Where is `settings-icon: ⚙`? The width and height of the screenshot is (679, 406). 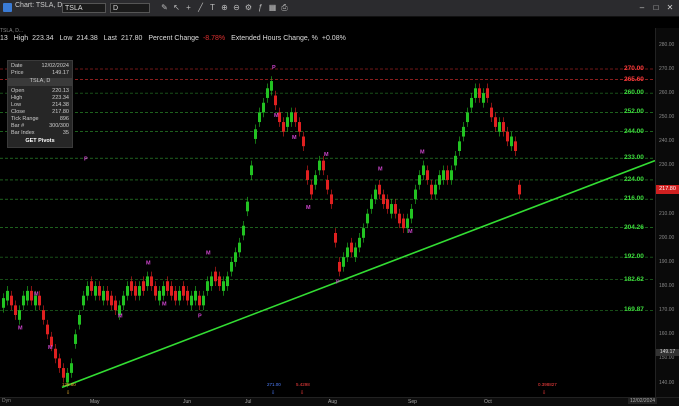
settings-icon: ⚙ is located at coordinates (248, 7).